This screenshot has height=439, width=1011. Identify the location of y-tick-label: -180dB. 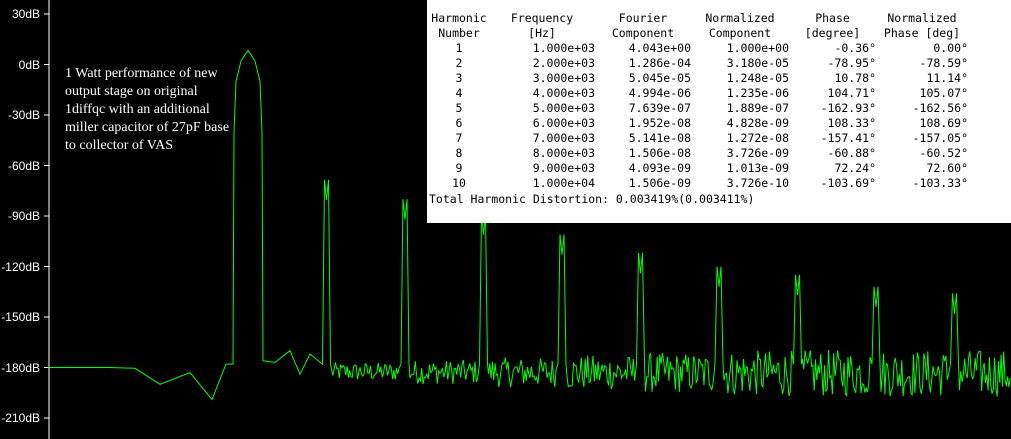
(20, 367).